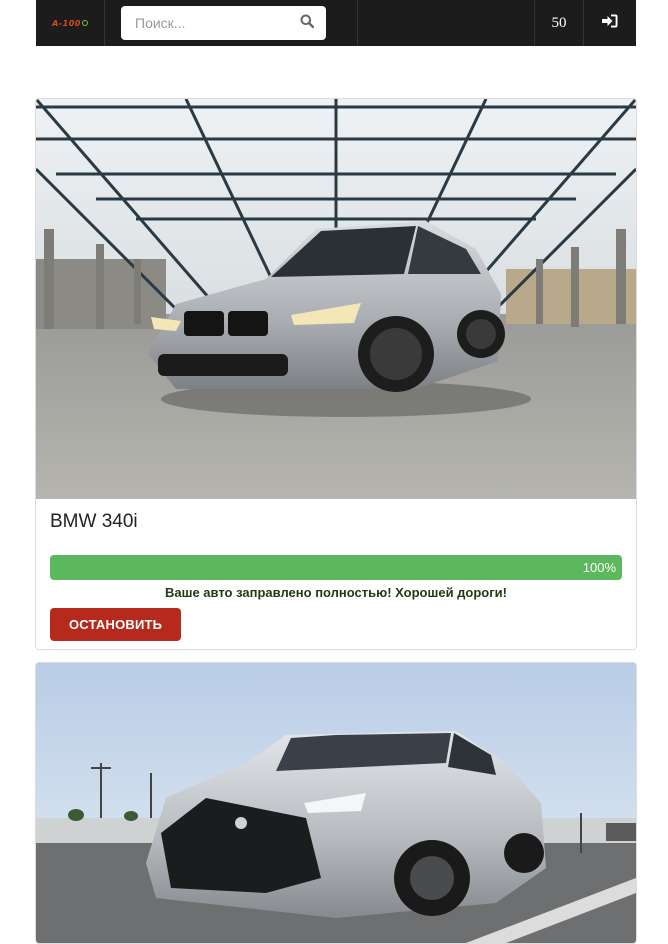 Image resolution: width=668 pixels, height=944 pixels. Describe the element at coordinates (116, 624) in the screenshot. I see `stop-button: ОСТАНОВИТЬ` at that location.